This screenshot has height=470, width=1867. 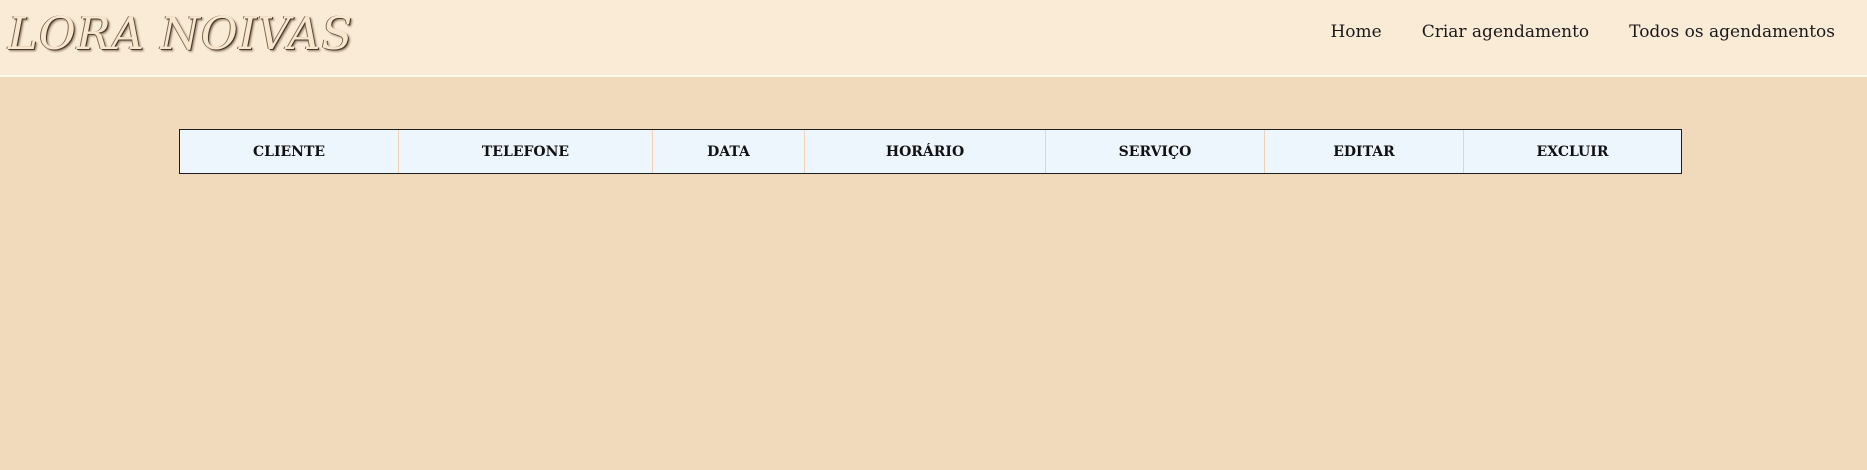 What do you see at coordinates (1355, 32) in the screenshot?
I see `nav-link-home: Home` at bounding box center [1355, 32].